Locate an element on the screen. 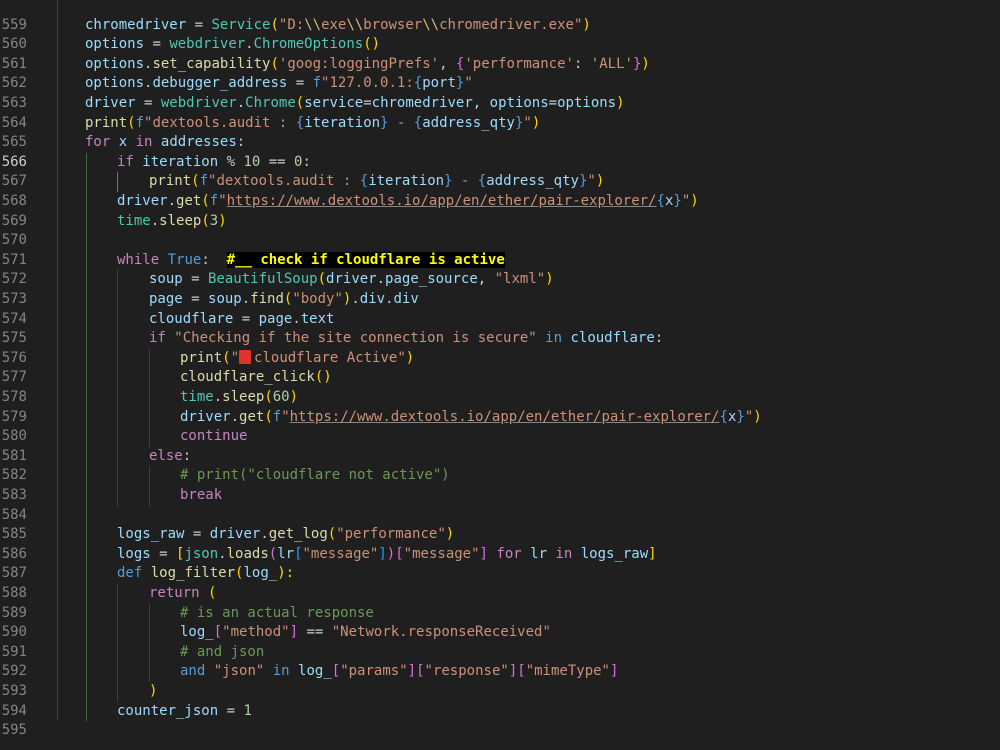 The image size is (1000, 750). code-line: 561 options = webdriver.ChromeOptions() is located at coordinates (500, 53).